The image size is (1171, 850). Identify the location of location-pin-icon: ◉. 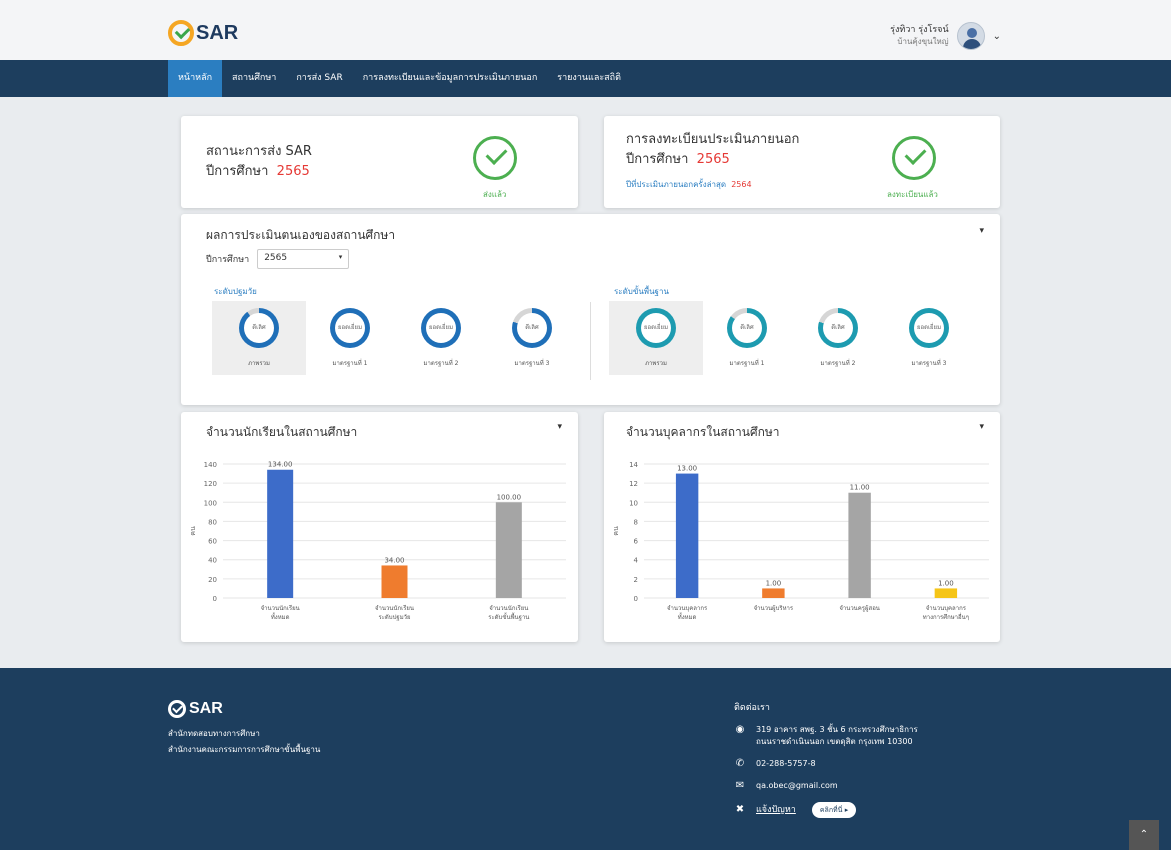
(740, 729).